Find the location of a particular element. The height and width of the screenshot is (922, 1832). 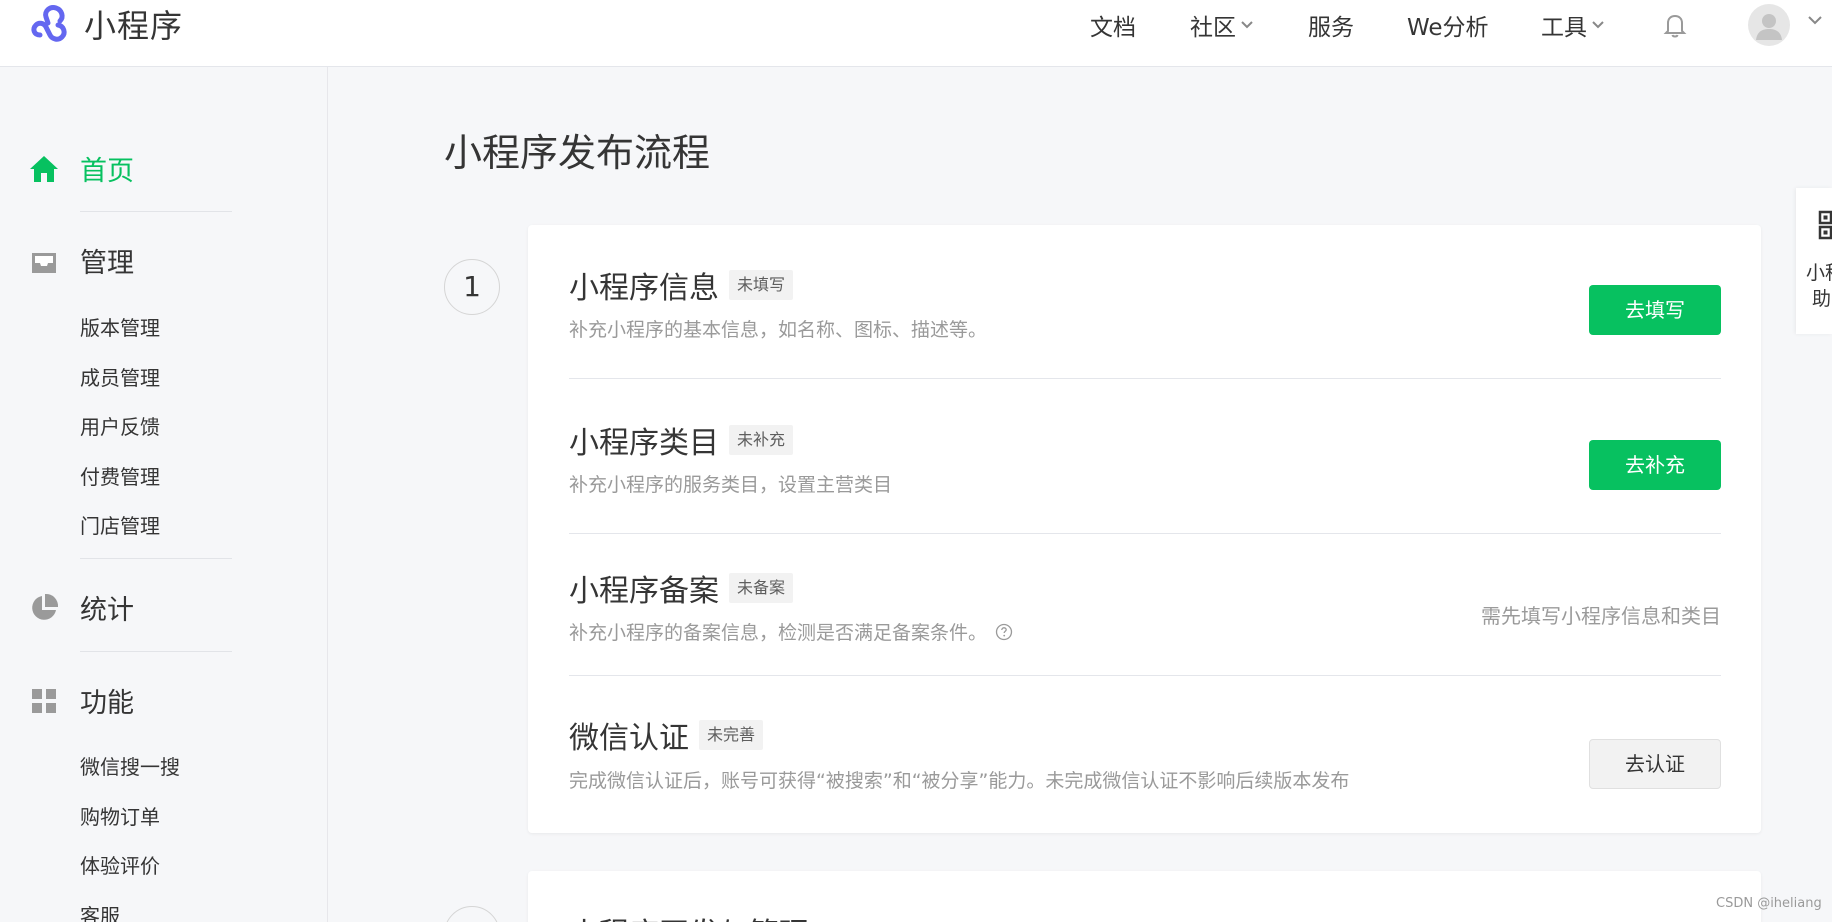

assistant-float-panel: 小程 助 is located at coordinates (1814, 261).